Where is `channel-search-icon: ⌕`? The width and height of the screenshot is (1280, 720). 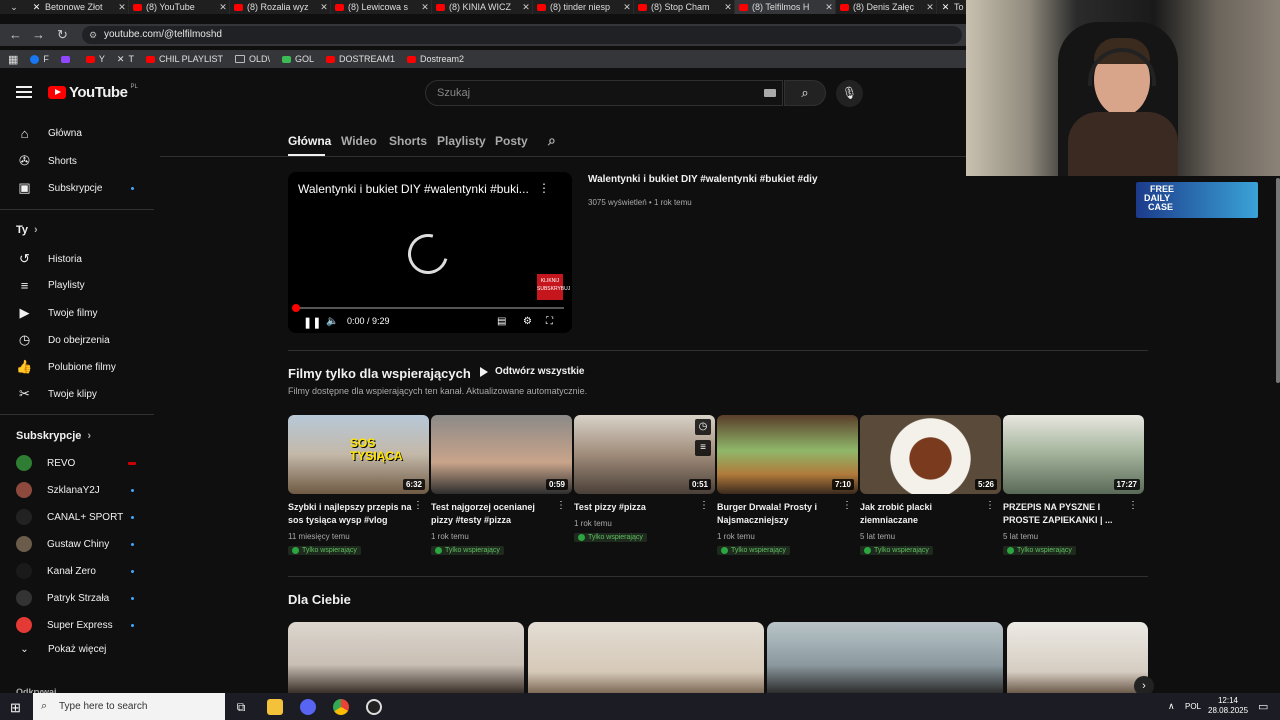
channel-search-icon: ⌕ is located at coordinates (552, 140).